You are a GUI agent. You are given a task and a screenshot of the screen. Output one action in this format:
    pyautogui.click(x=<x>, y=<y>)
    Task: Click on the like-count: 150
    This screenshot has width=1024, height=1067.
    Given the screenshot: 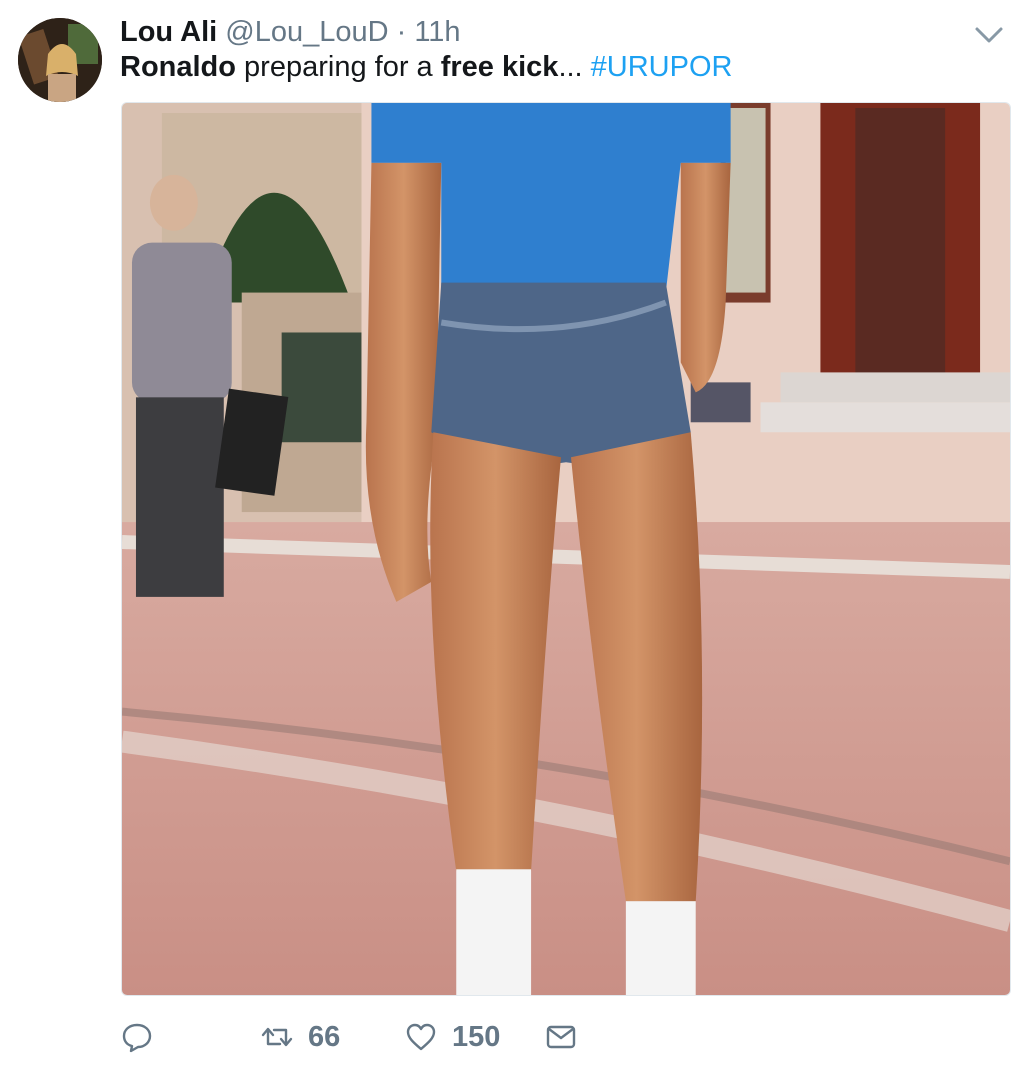 What is the action you would take?
    pyautogui.click(x=476, y=1036)
    